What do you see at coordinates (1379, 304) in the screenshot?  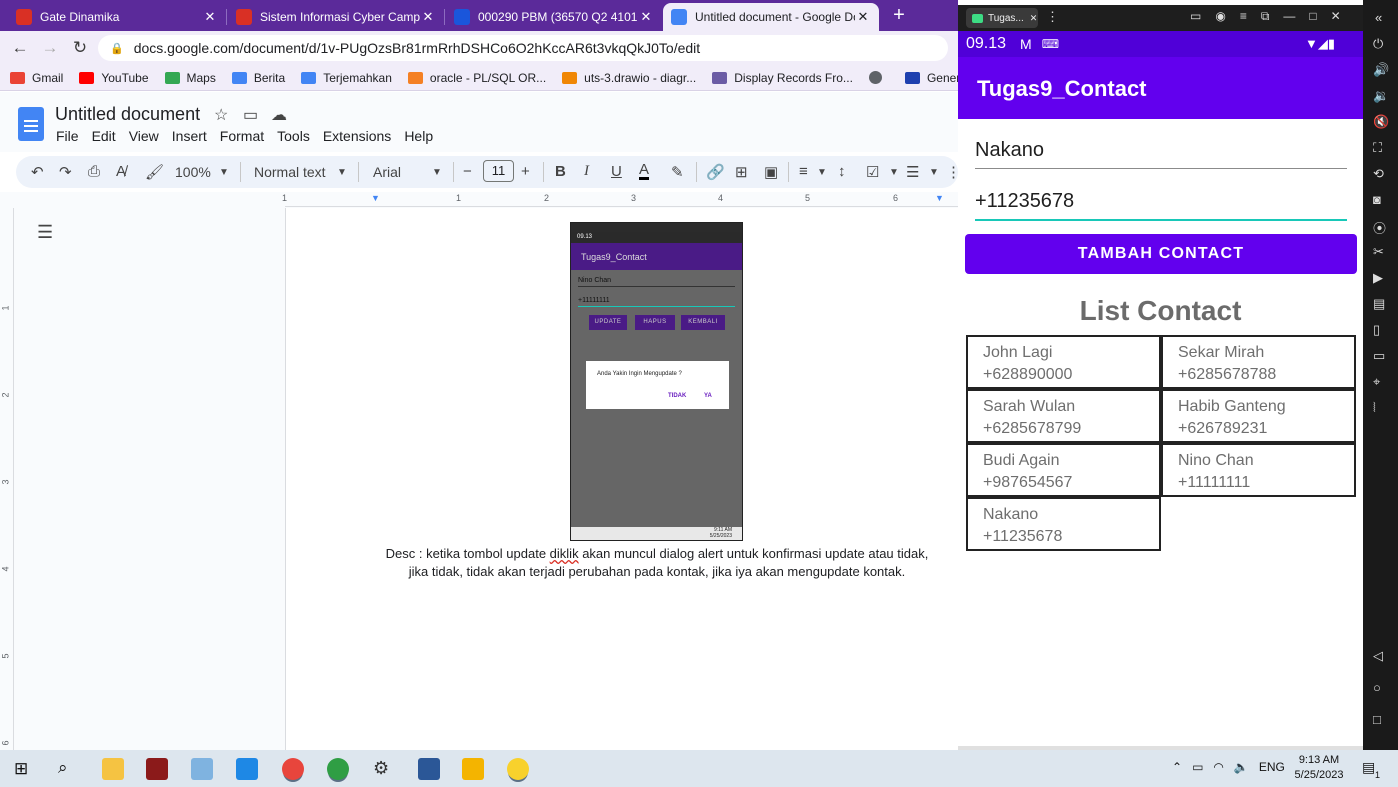 I see `settings-icon: ▤` at bounding box center [1379, 304].